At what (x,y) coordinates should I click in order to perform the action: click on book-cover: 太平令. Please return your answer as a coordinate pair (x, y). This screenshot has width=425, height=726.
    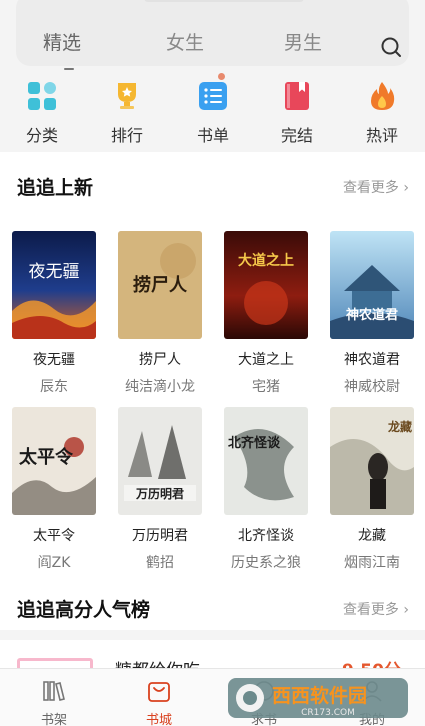
    Looking at the image, I should click on (54, 461).